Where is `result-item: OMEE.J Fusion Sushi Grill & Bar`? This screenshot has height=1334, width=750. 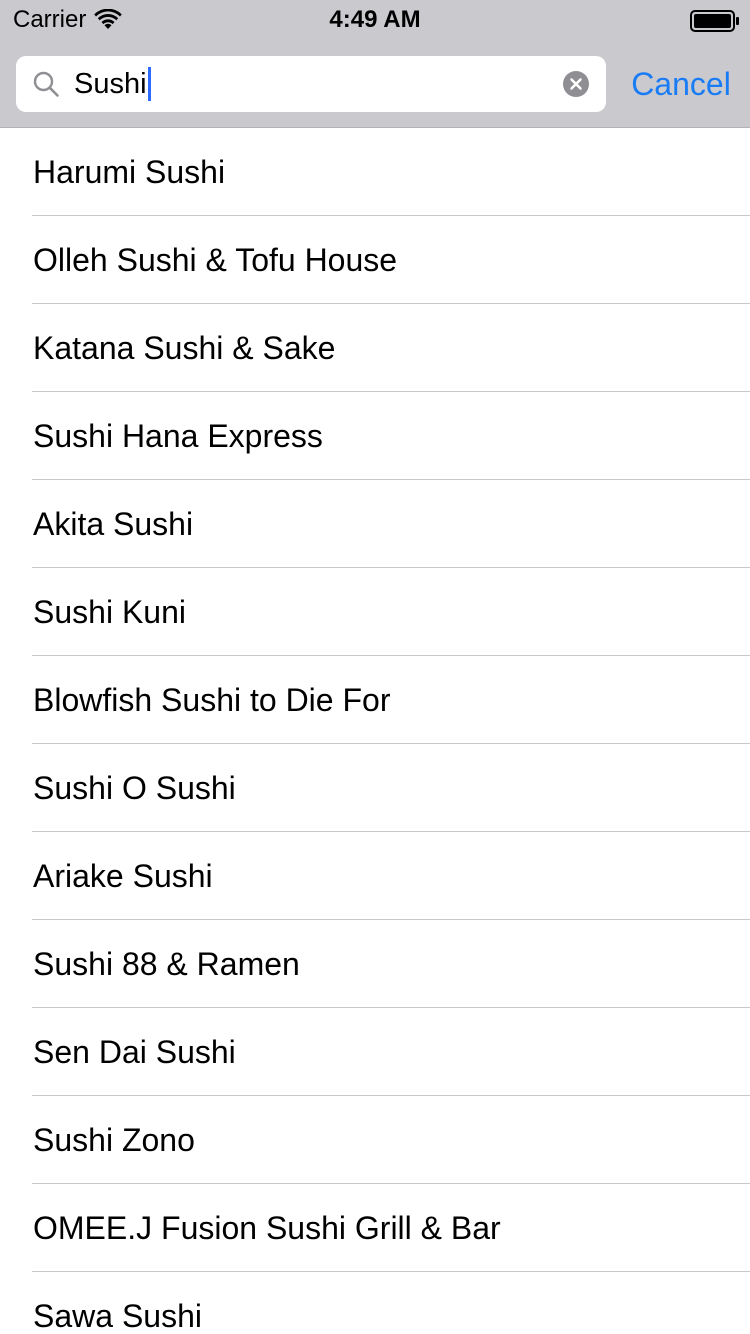 result-item: OMEE.J Fusion Sushi Grill & Bar is located at coordinates (375, 1228).